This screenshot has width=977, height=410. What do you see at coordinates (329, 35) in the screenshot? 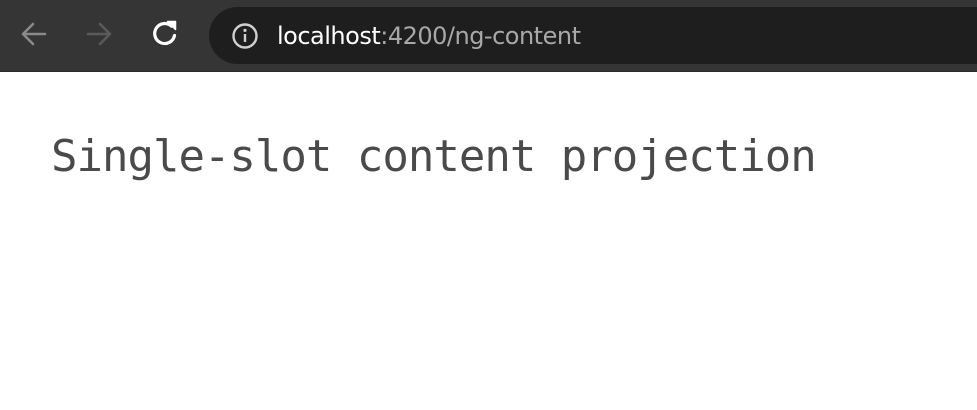
I see `url-host: localhost` at bounding box center [329, 35].